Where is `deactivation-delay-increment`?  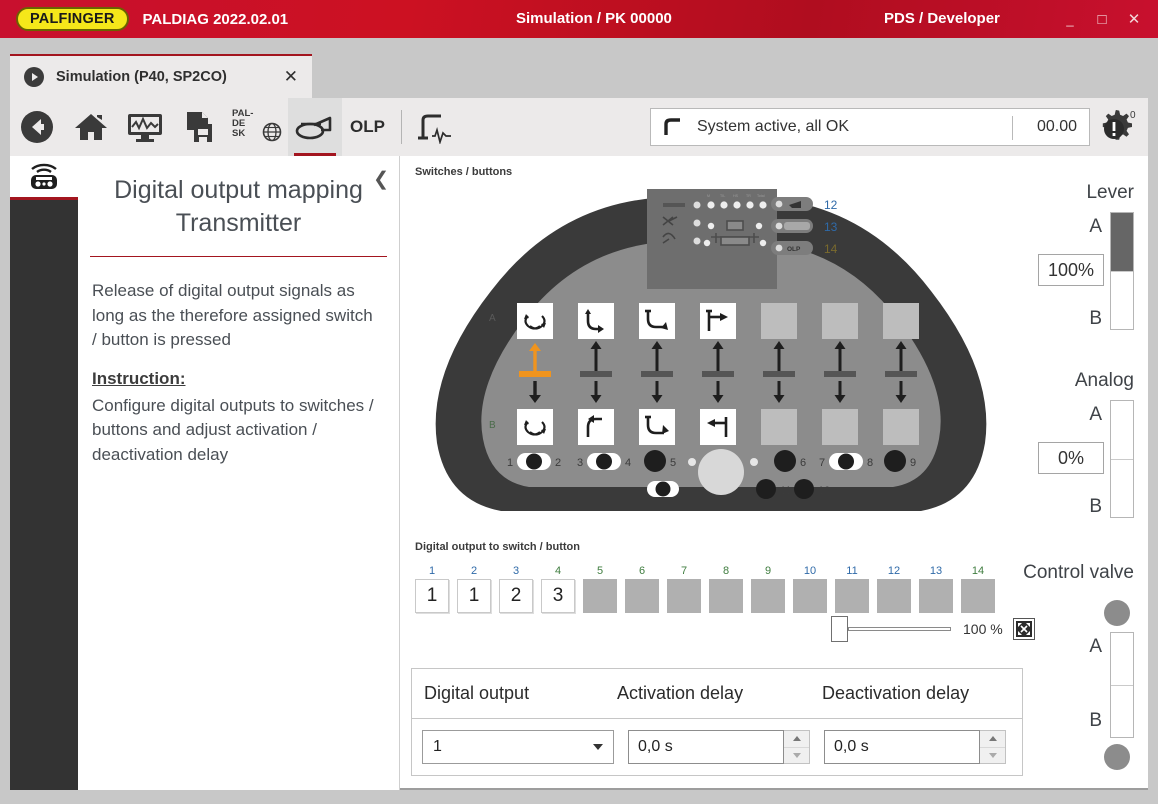
deactivation-delay-increment is located at coordinates (992, 739).